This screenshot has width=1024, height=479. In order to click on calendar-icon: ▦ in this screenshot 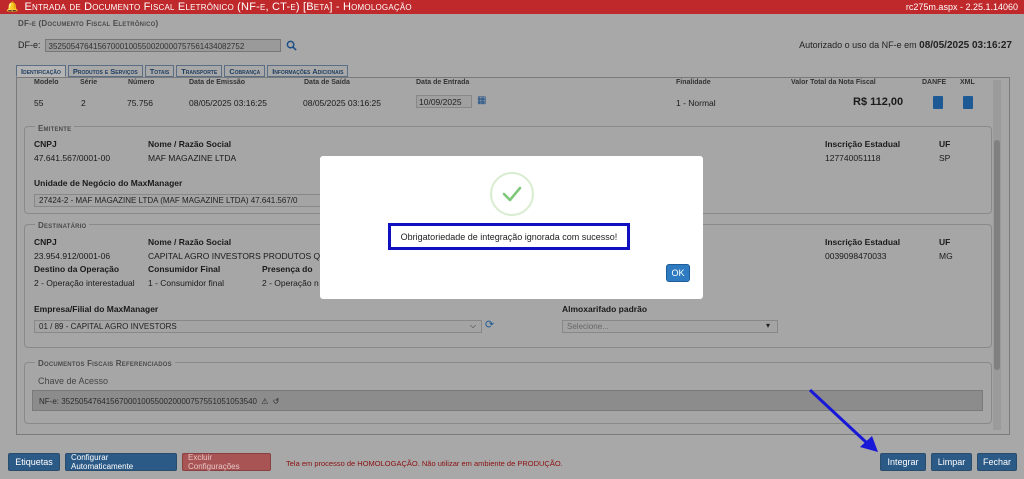, I will do `click(481, 100)`.